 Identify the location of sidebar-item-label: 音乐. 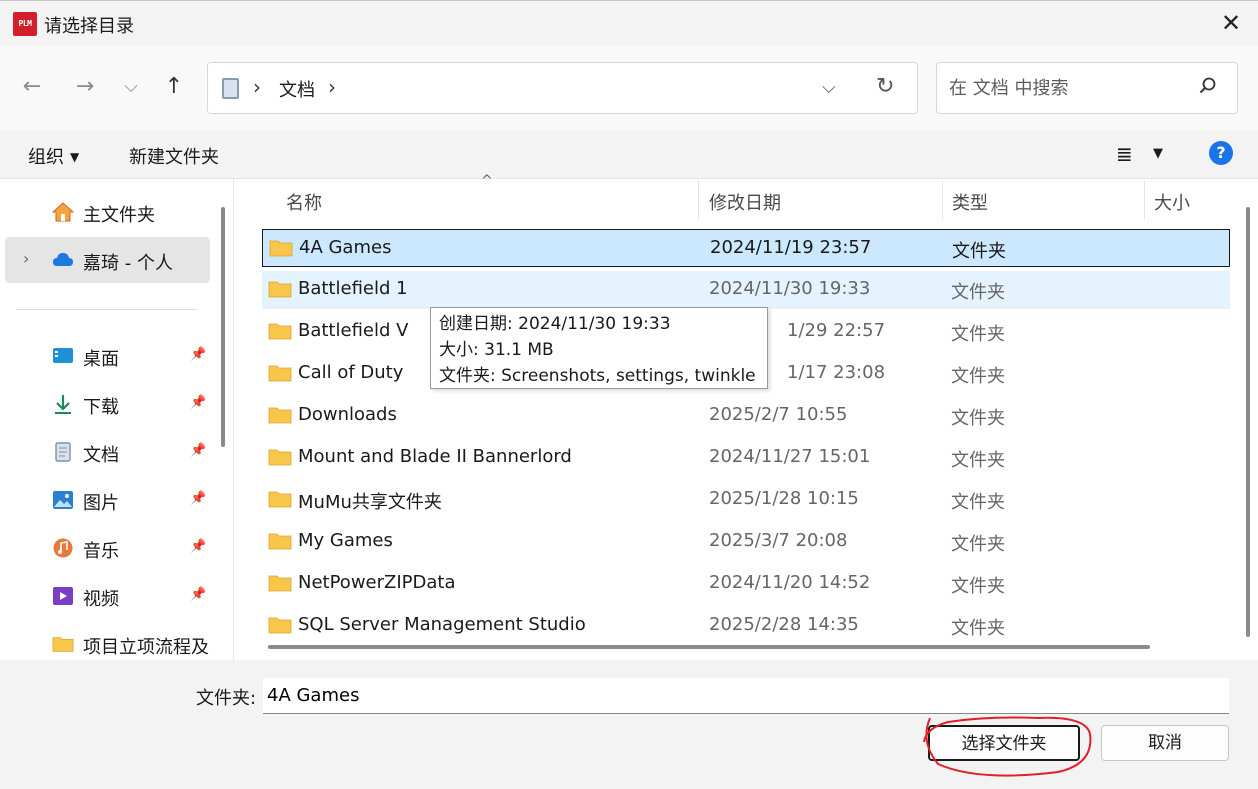
(101, 551).